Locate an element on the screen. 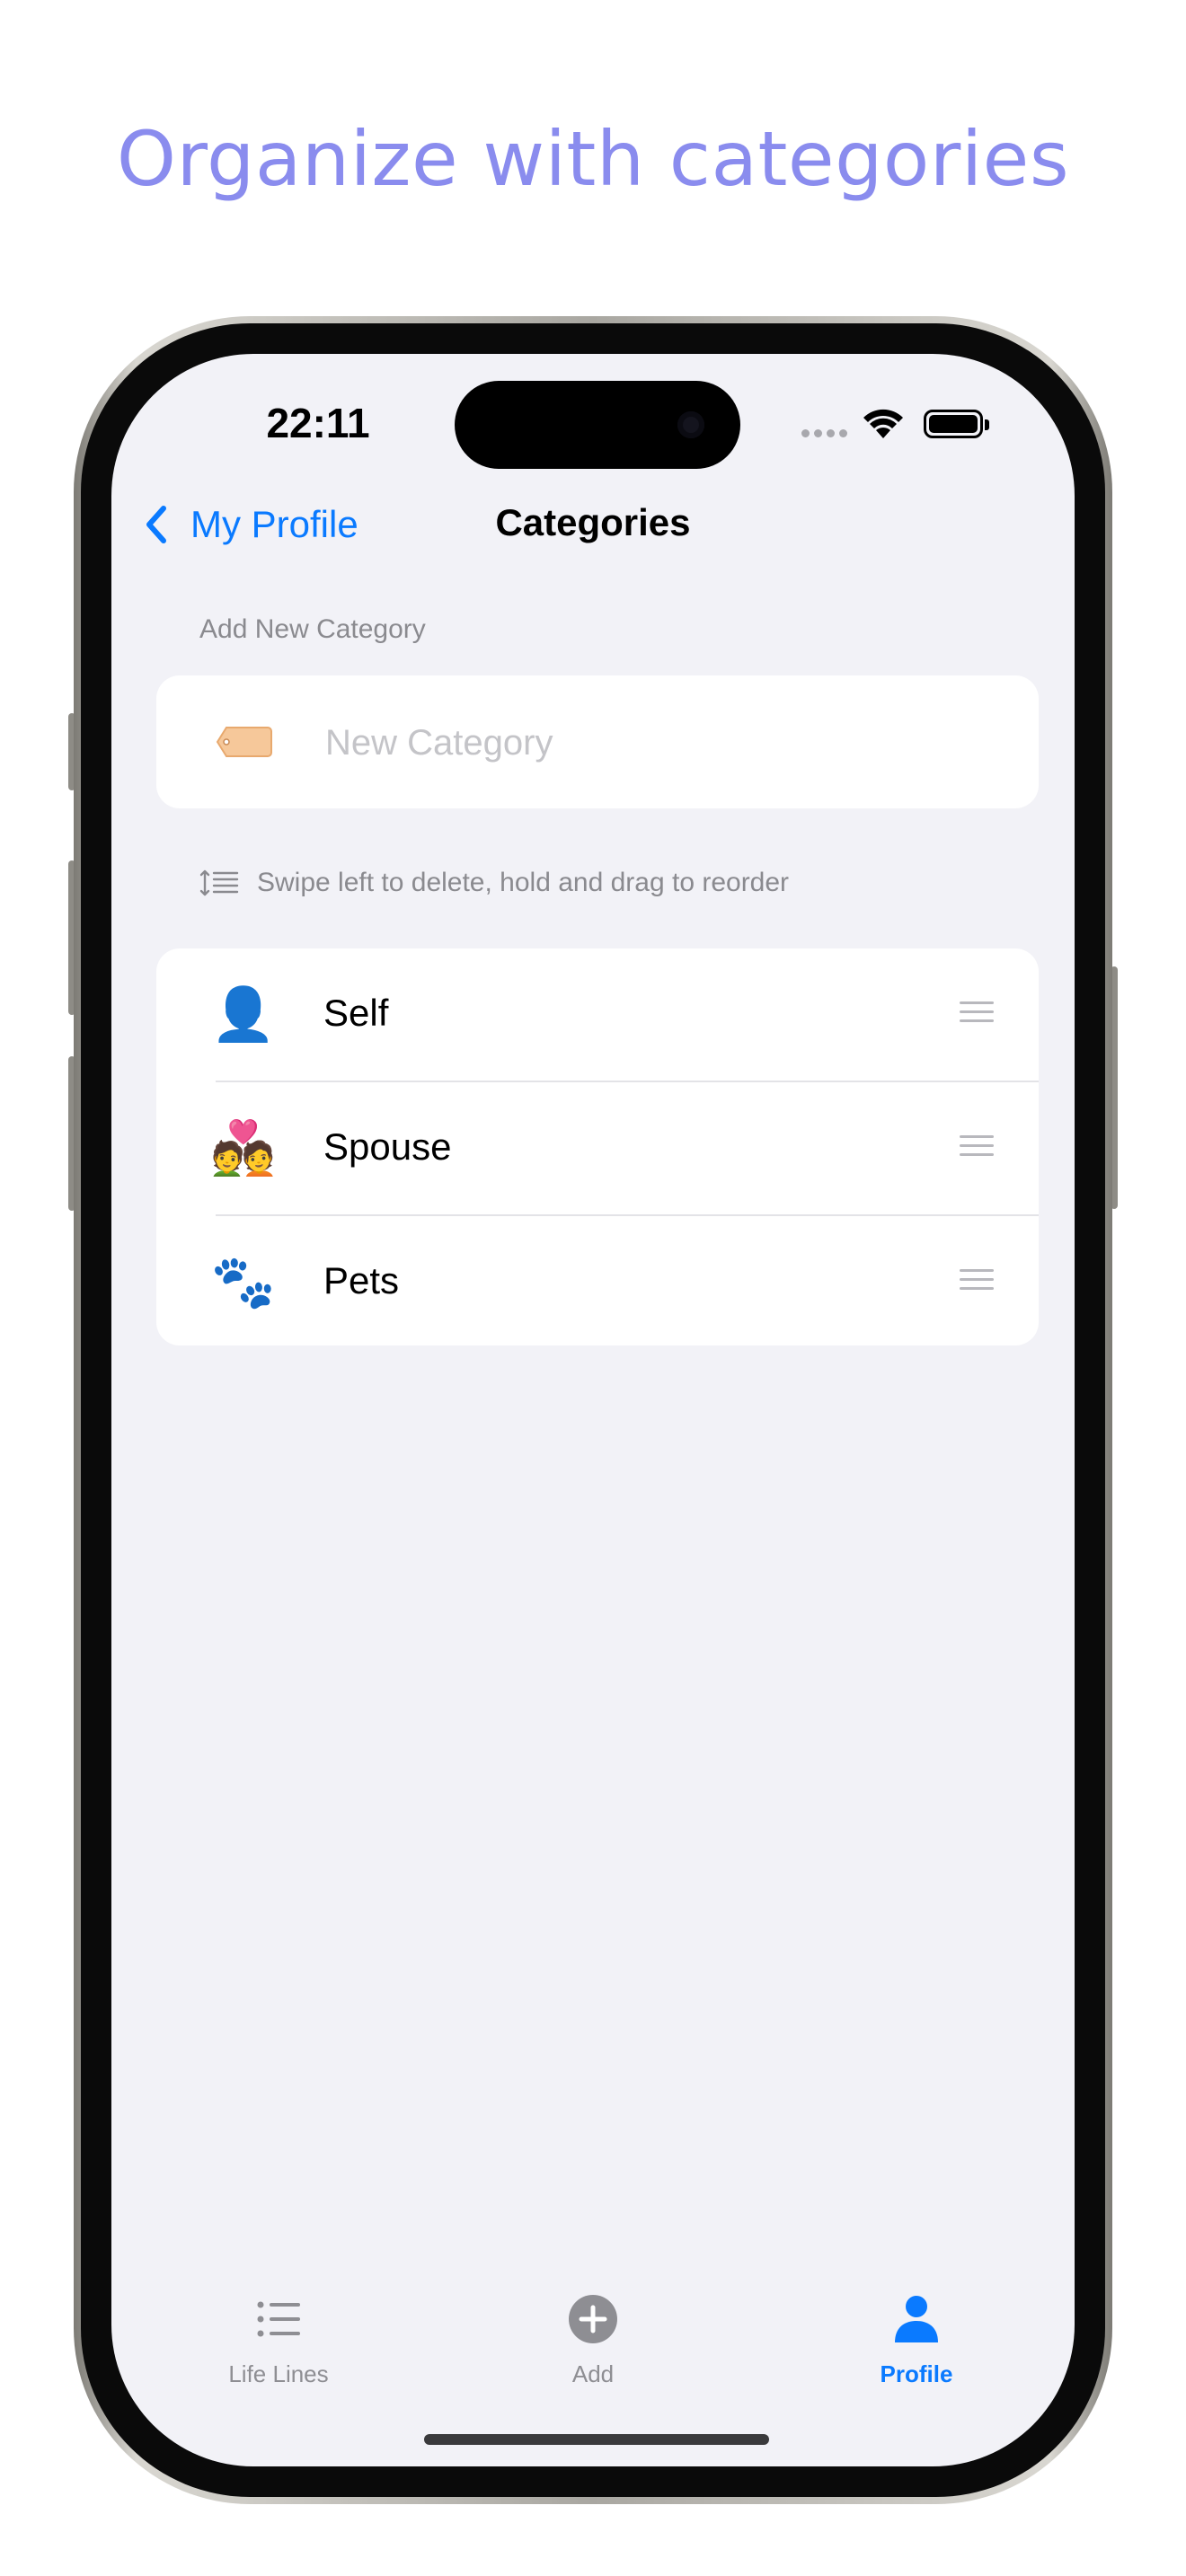 The width and height of the screenshot is (1186, 2576). category-list: 👤 Self 💑 Spouse 🐾 Pets is located at coordinates (597, 1146).